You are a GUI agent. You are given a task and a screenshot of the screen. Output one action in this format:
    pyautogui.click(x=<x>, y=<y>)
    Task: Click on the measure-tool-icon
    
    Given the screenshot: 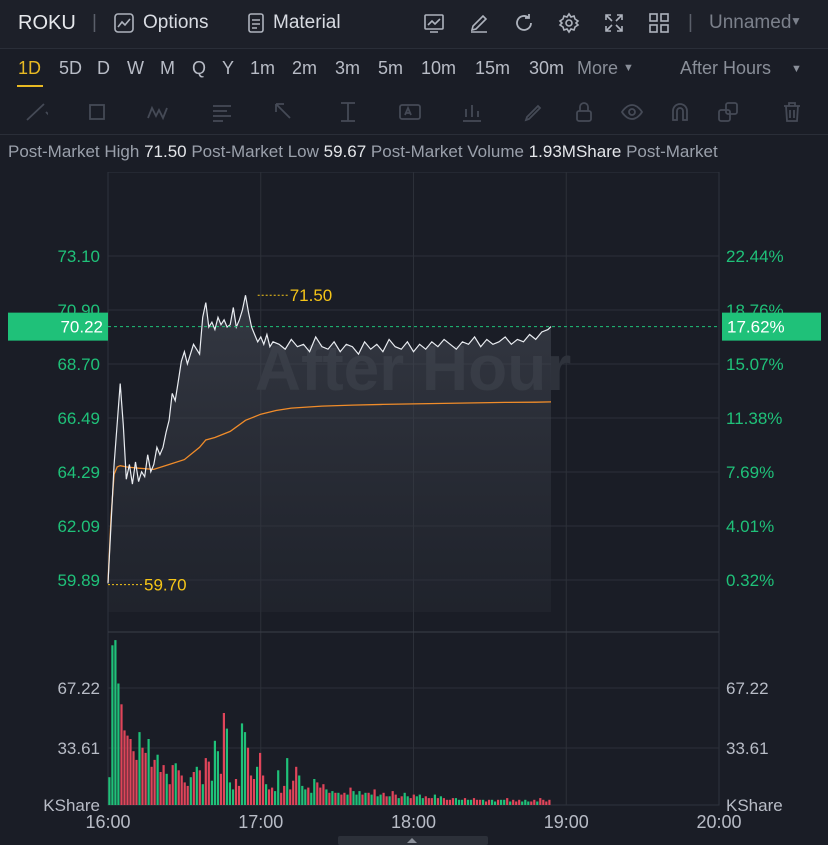 What is the action you would take?
    pyautogui.click(x=348, y=112)
    